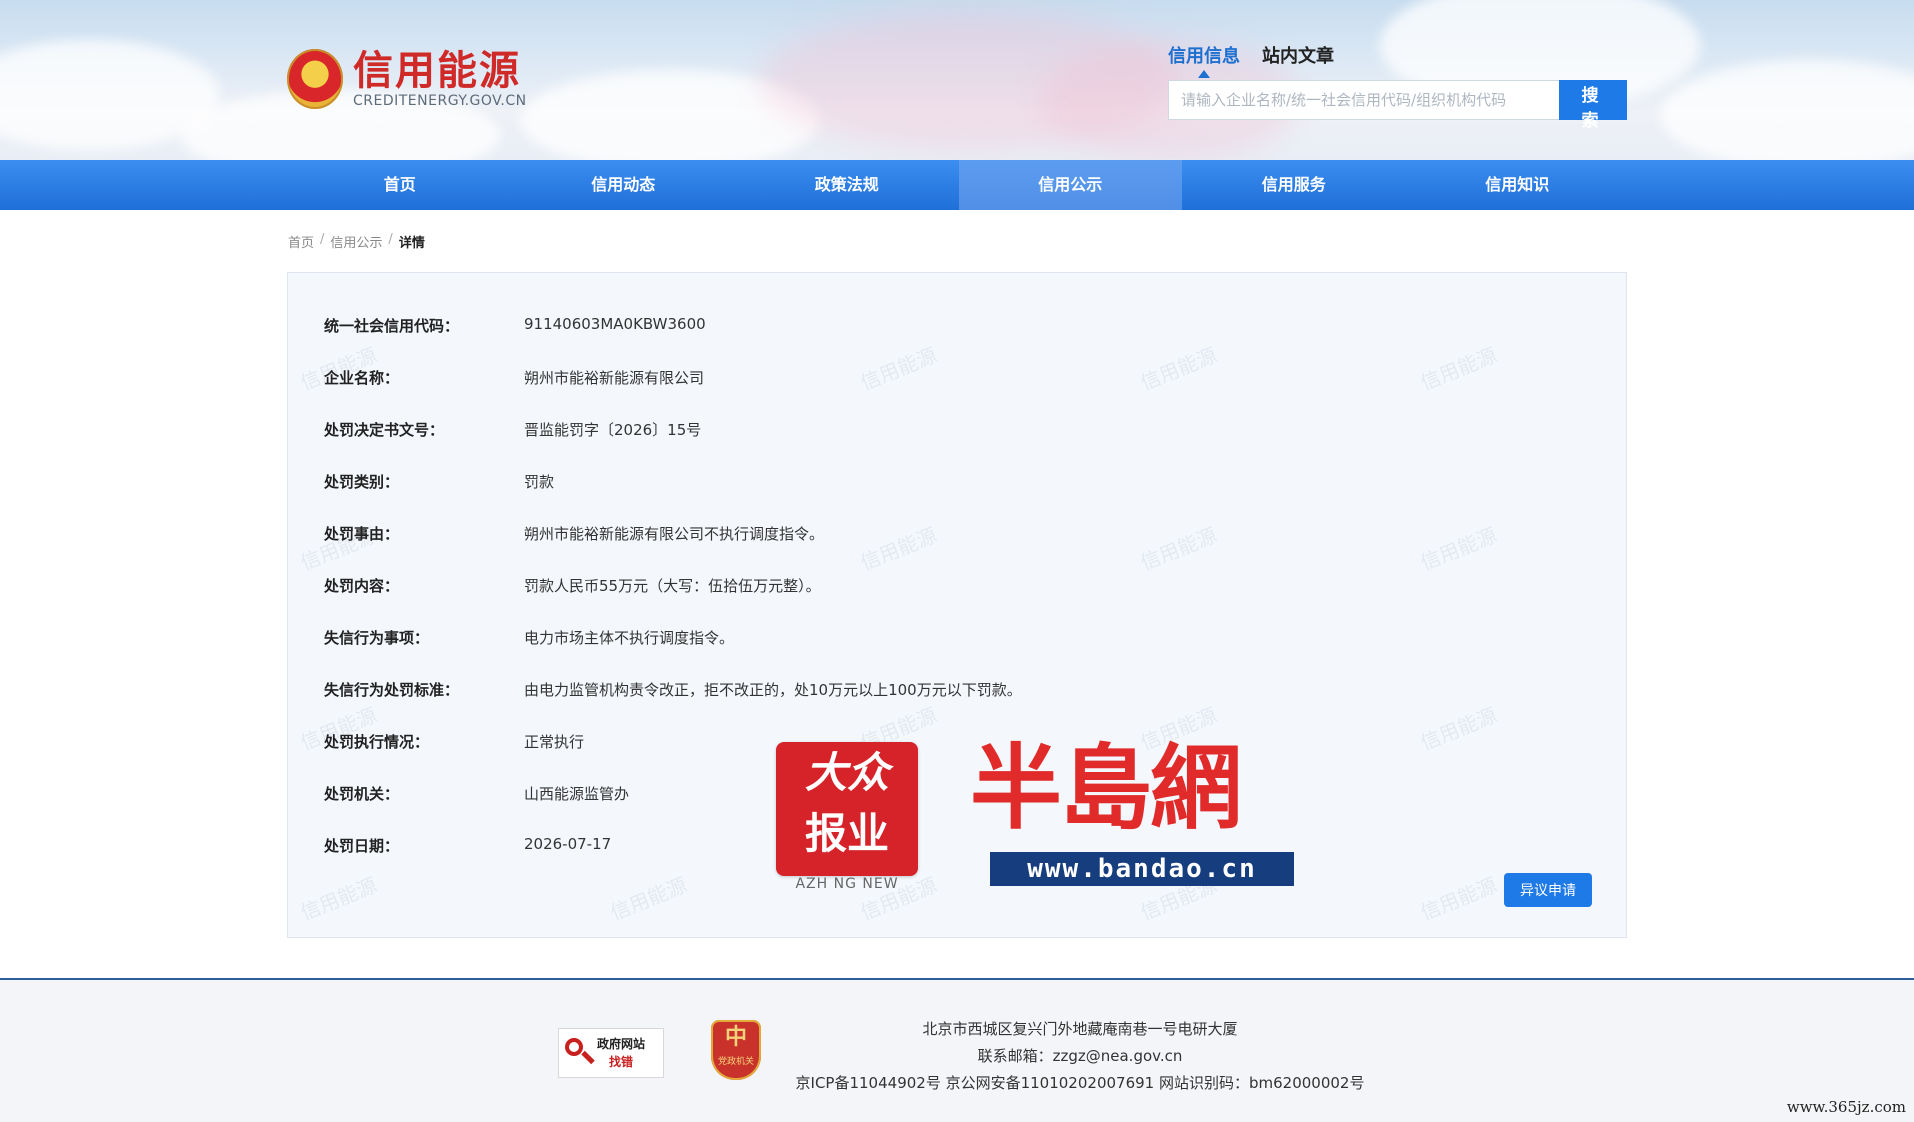  What do you see at coordinates (613, 430) in the screenshot?
I see `row-value: 晋监能罚字〔2026〕15号` at bounding box center [613, 430].